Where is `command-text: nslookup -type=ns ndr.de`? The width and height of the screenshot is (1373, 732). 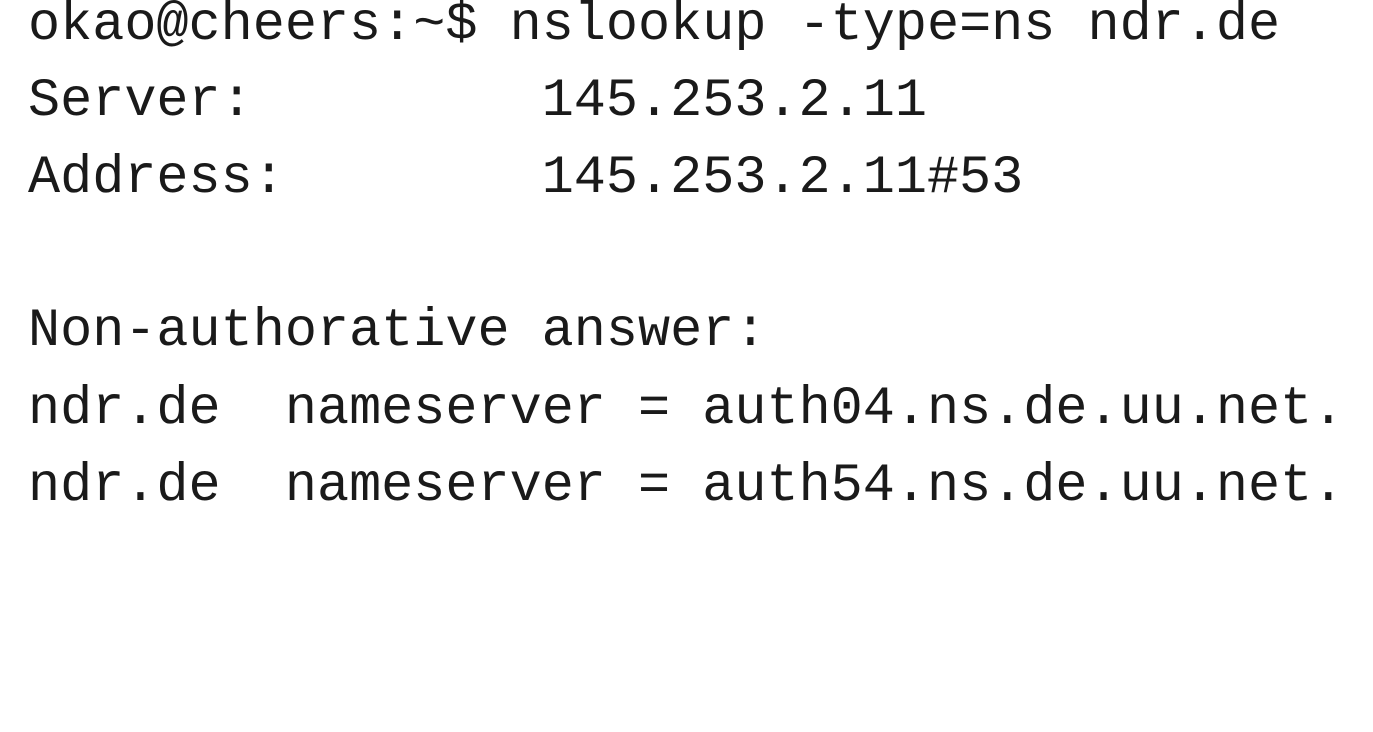 command-text: nslookup -type=ns ndr.de is located at coordinates (895, 28).